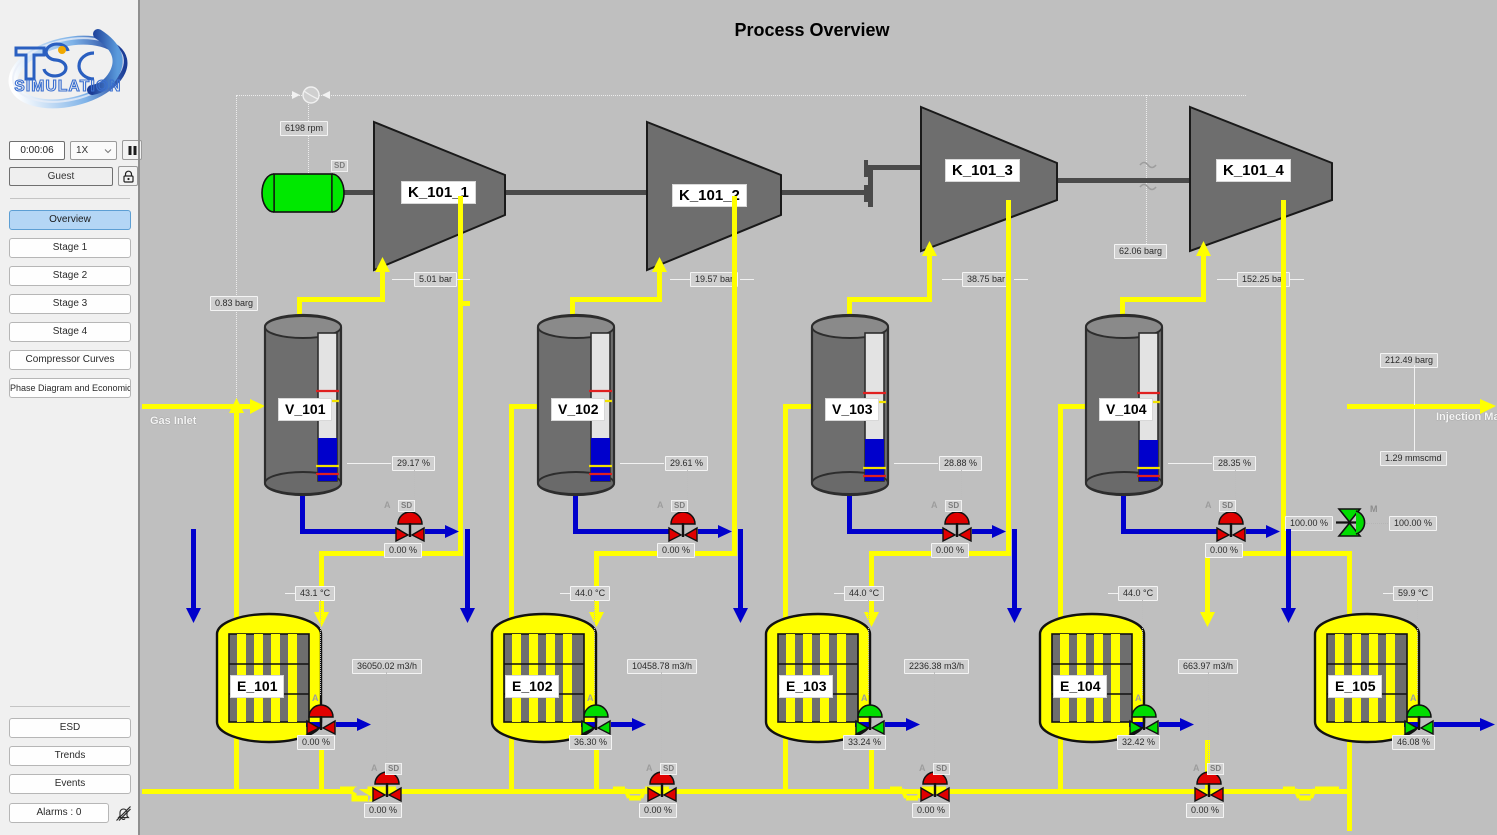 This screenshot has width=1497, height=835. What do you see at coordinates (957, 529) in the screenshot?
I see `separator-v103-drain-valve` at bounding box center [957, 529].